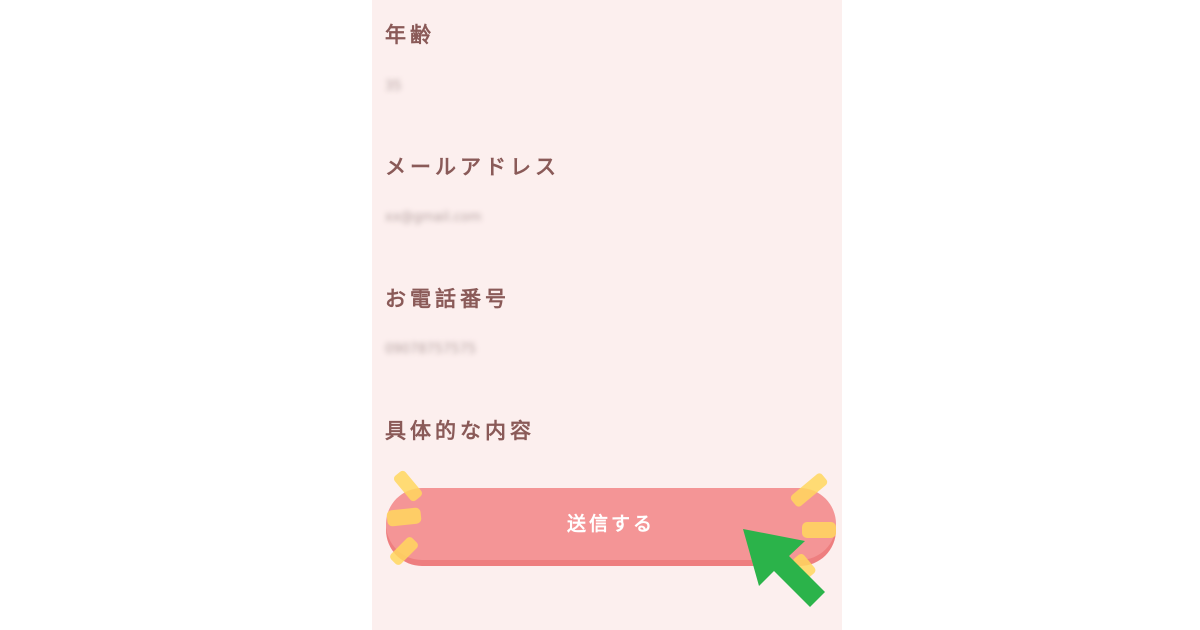  What do you see at coordinates (430, 349) in the screenshot?
I see `phone-value: 09078757575` at bounding box center [430, 349].